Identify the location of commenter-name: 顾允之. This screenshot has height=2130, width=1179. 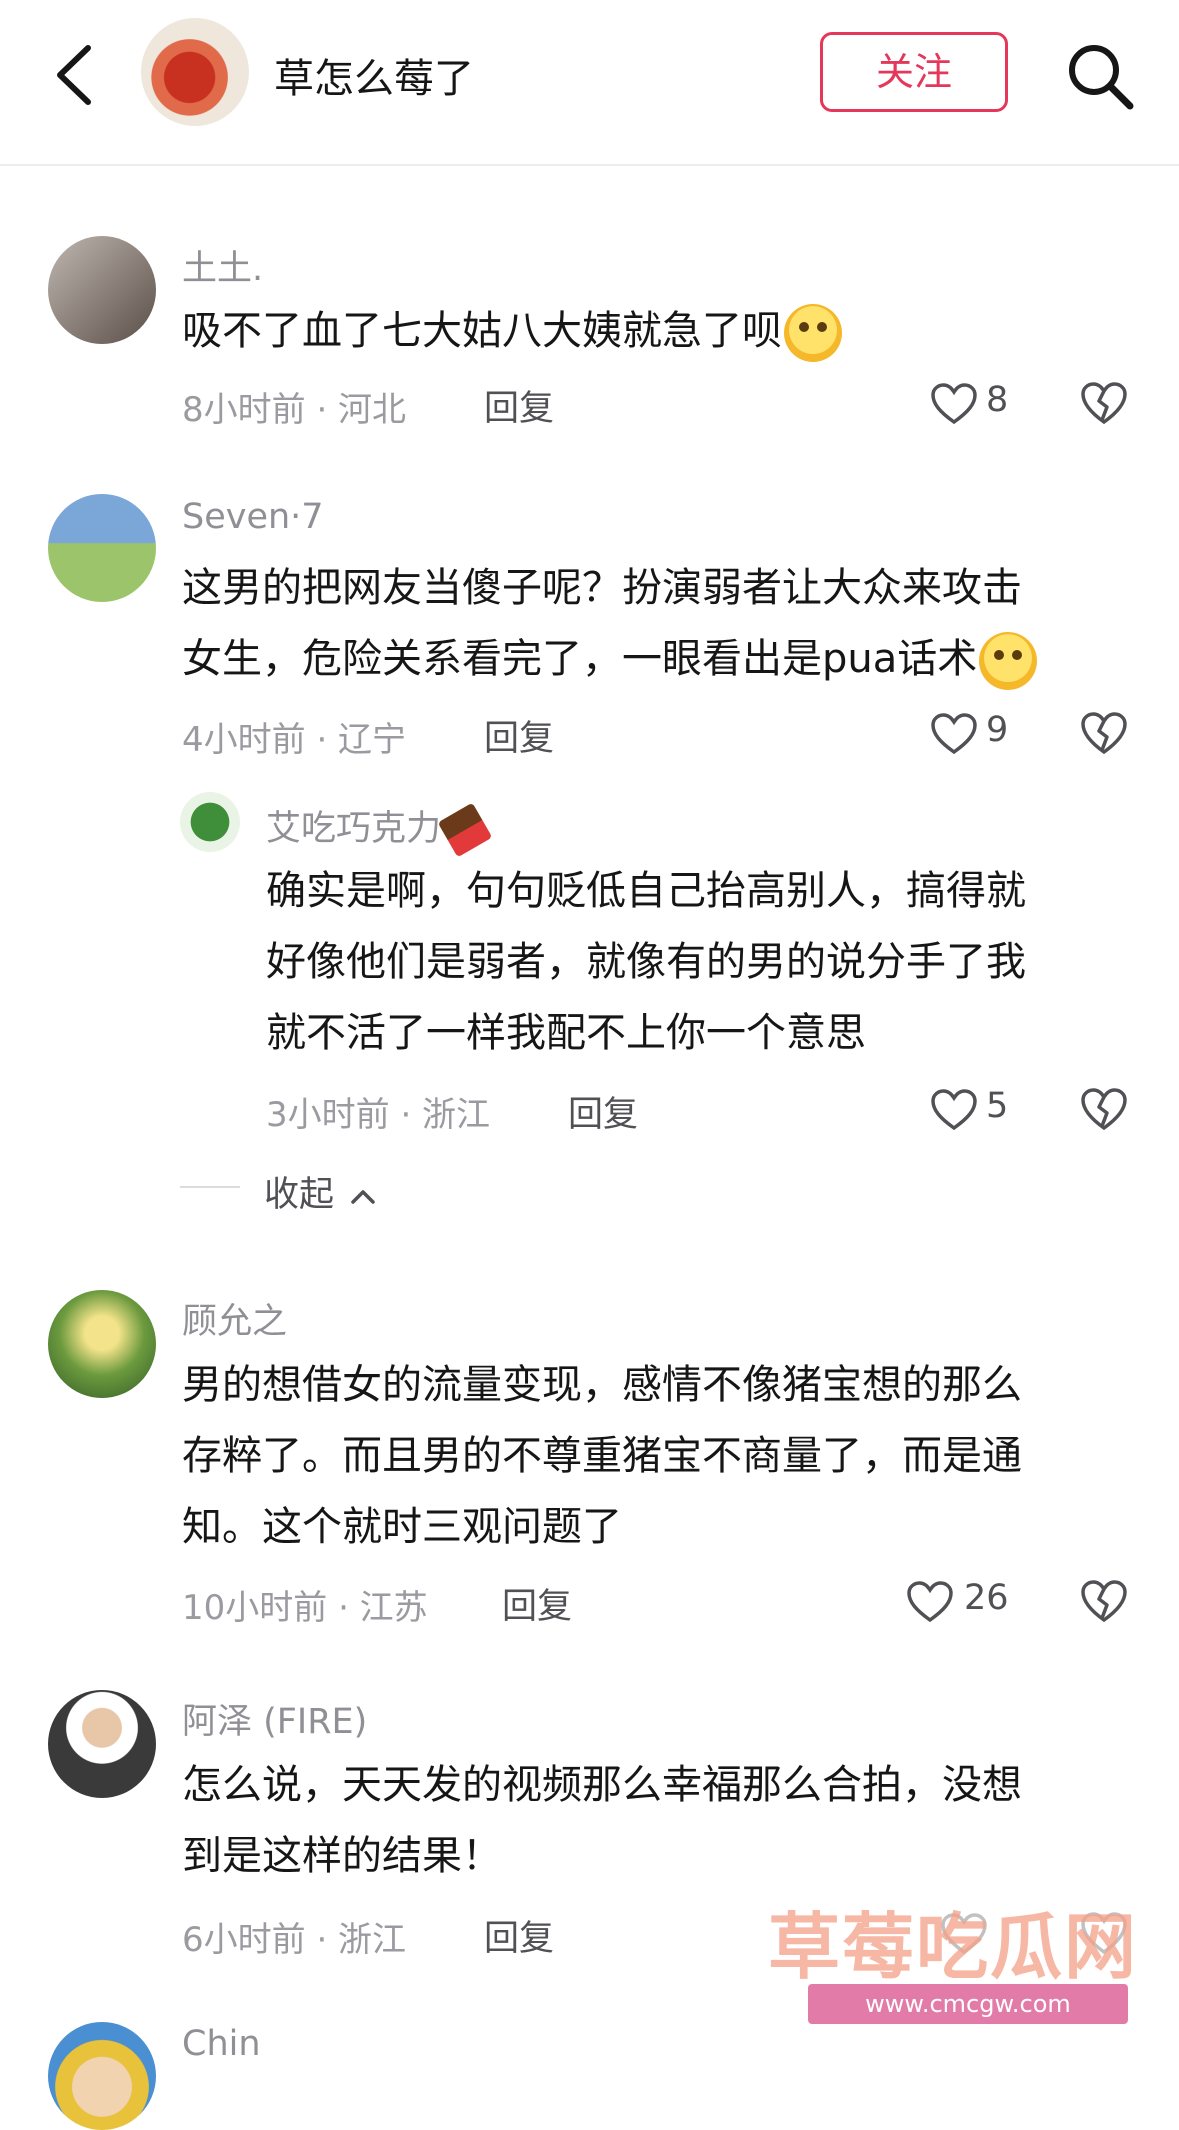
(234, 1318).